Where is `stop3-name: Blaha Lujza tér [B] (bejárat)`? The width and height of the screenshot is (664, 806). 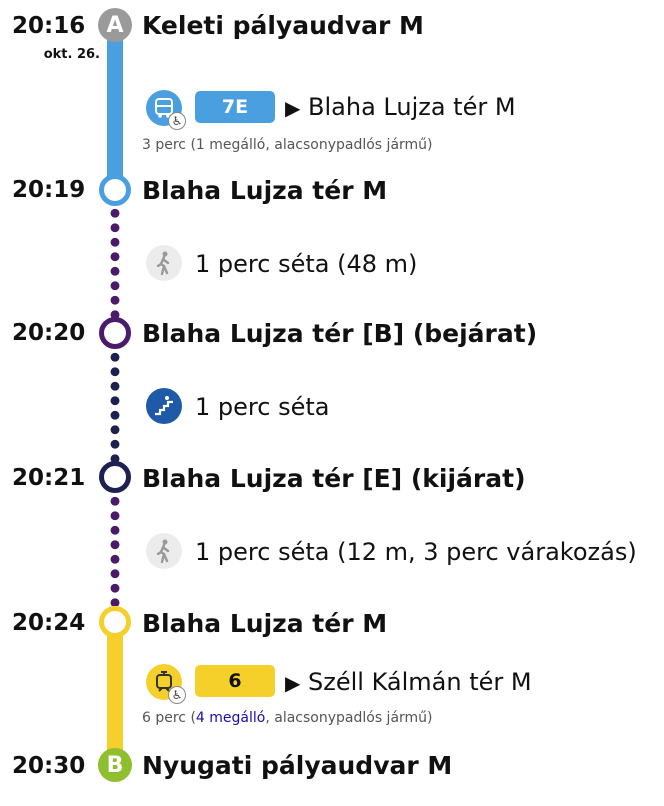
stop3-name: Blaha Lujza tér [B] (bejárat) is located at coordinates (339, 333).